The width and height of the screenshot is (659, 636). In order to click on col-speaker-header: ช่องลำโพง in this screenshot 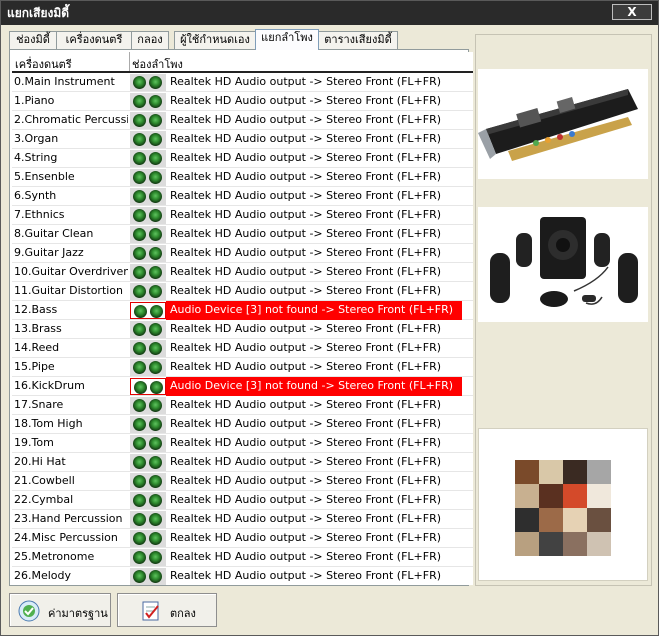, I will do `click(157, 64)`.